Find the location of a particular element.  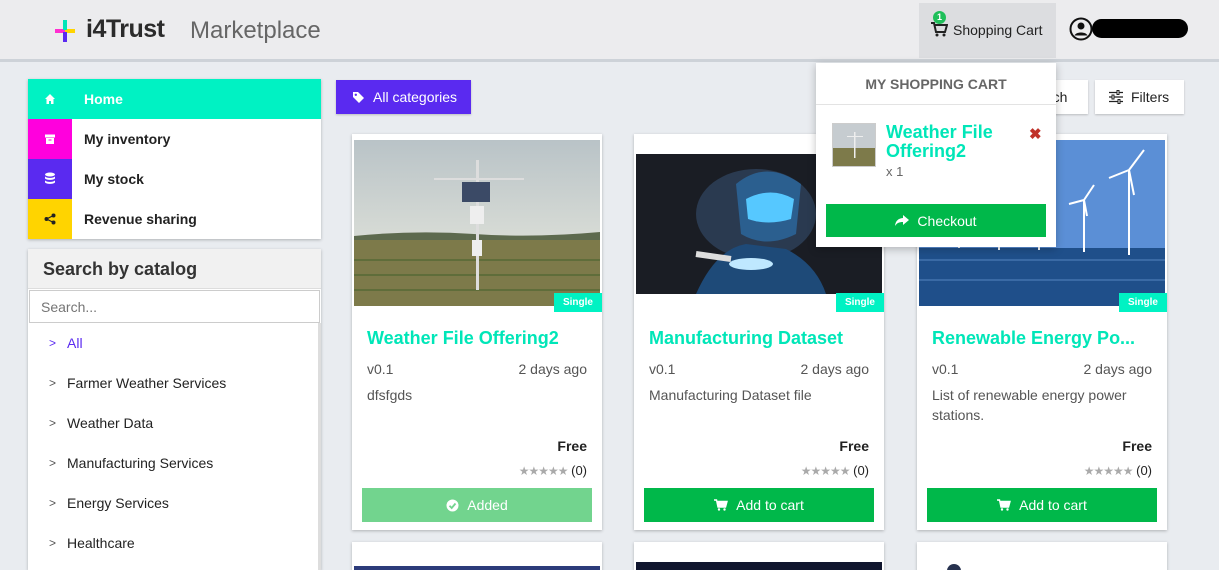

filters-label: Filters is located at coordinates (1150, 97).